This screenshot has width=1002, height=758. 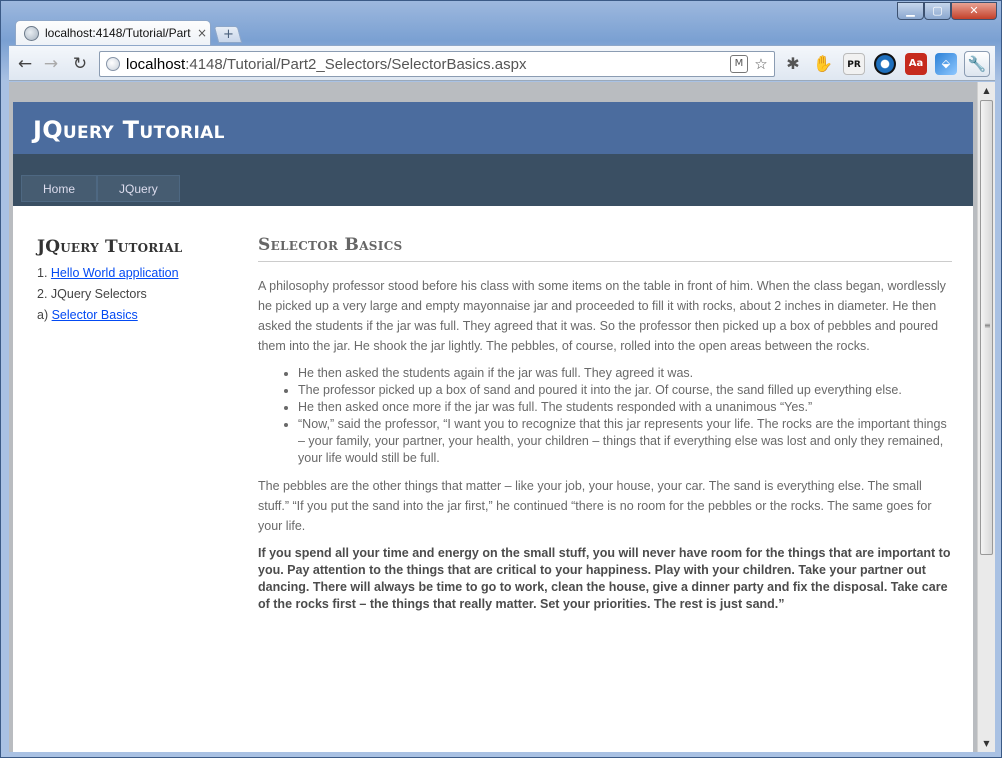 I want to click on plus-icon: +, so click(x=228, y=34).